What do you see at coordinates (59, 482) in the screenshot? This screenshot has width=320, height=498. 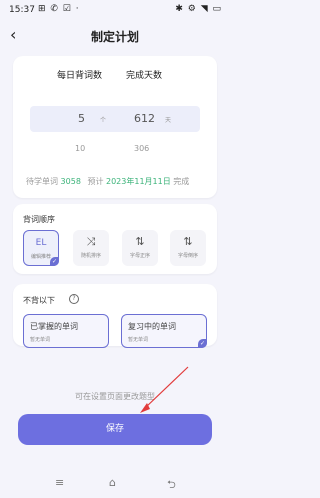 I see `menu-icon: ≡` at bounding box center [59, 482].